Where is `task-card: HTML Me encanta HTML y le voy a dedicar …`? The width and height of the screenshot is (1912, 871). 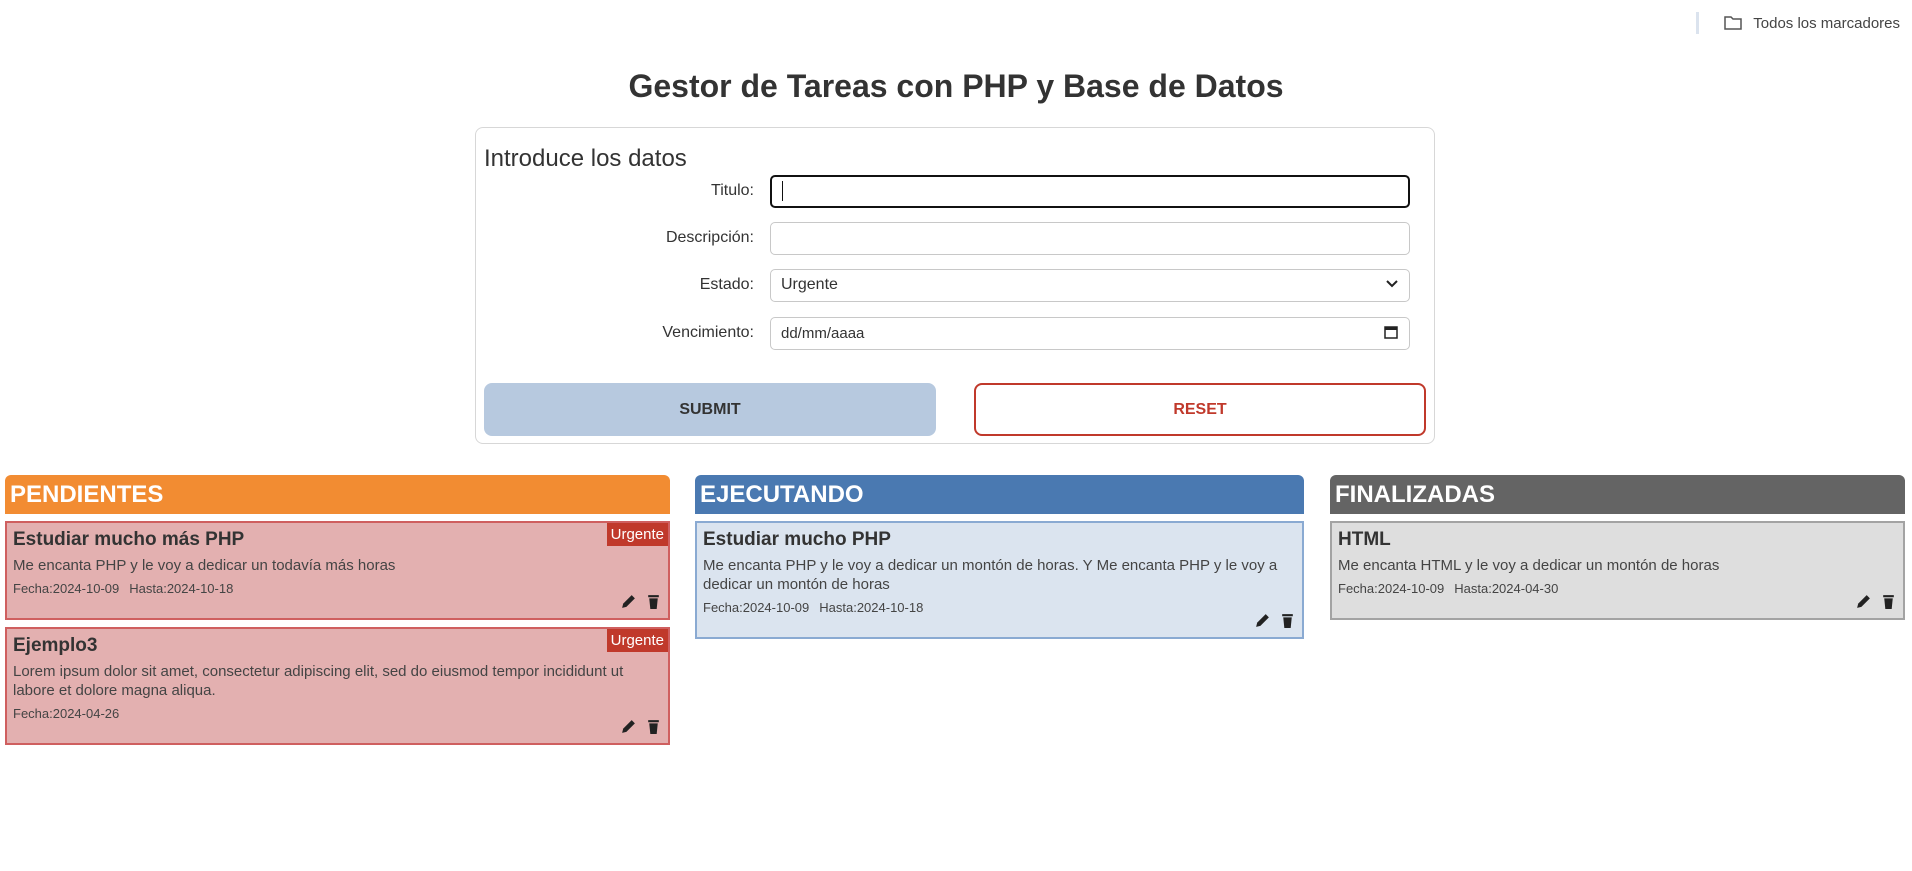
task-card: HTML Me encanta HTML y le voy a dedicar … is located at coordinates (1617, 570).